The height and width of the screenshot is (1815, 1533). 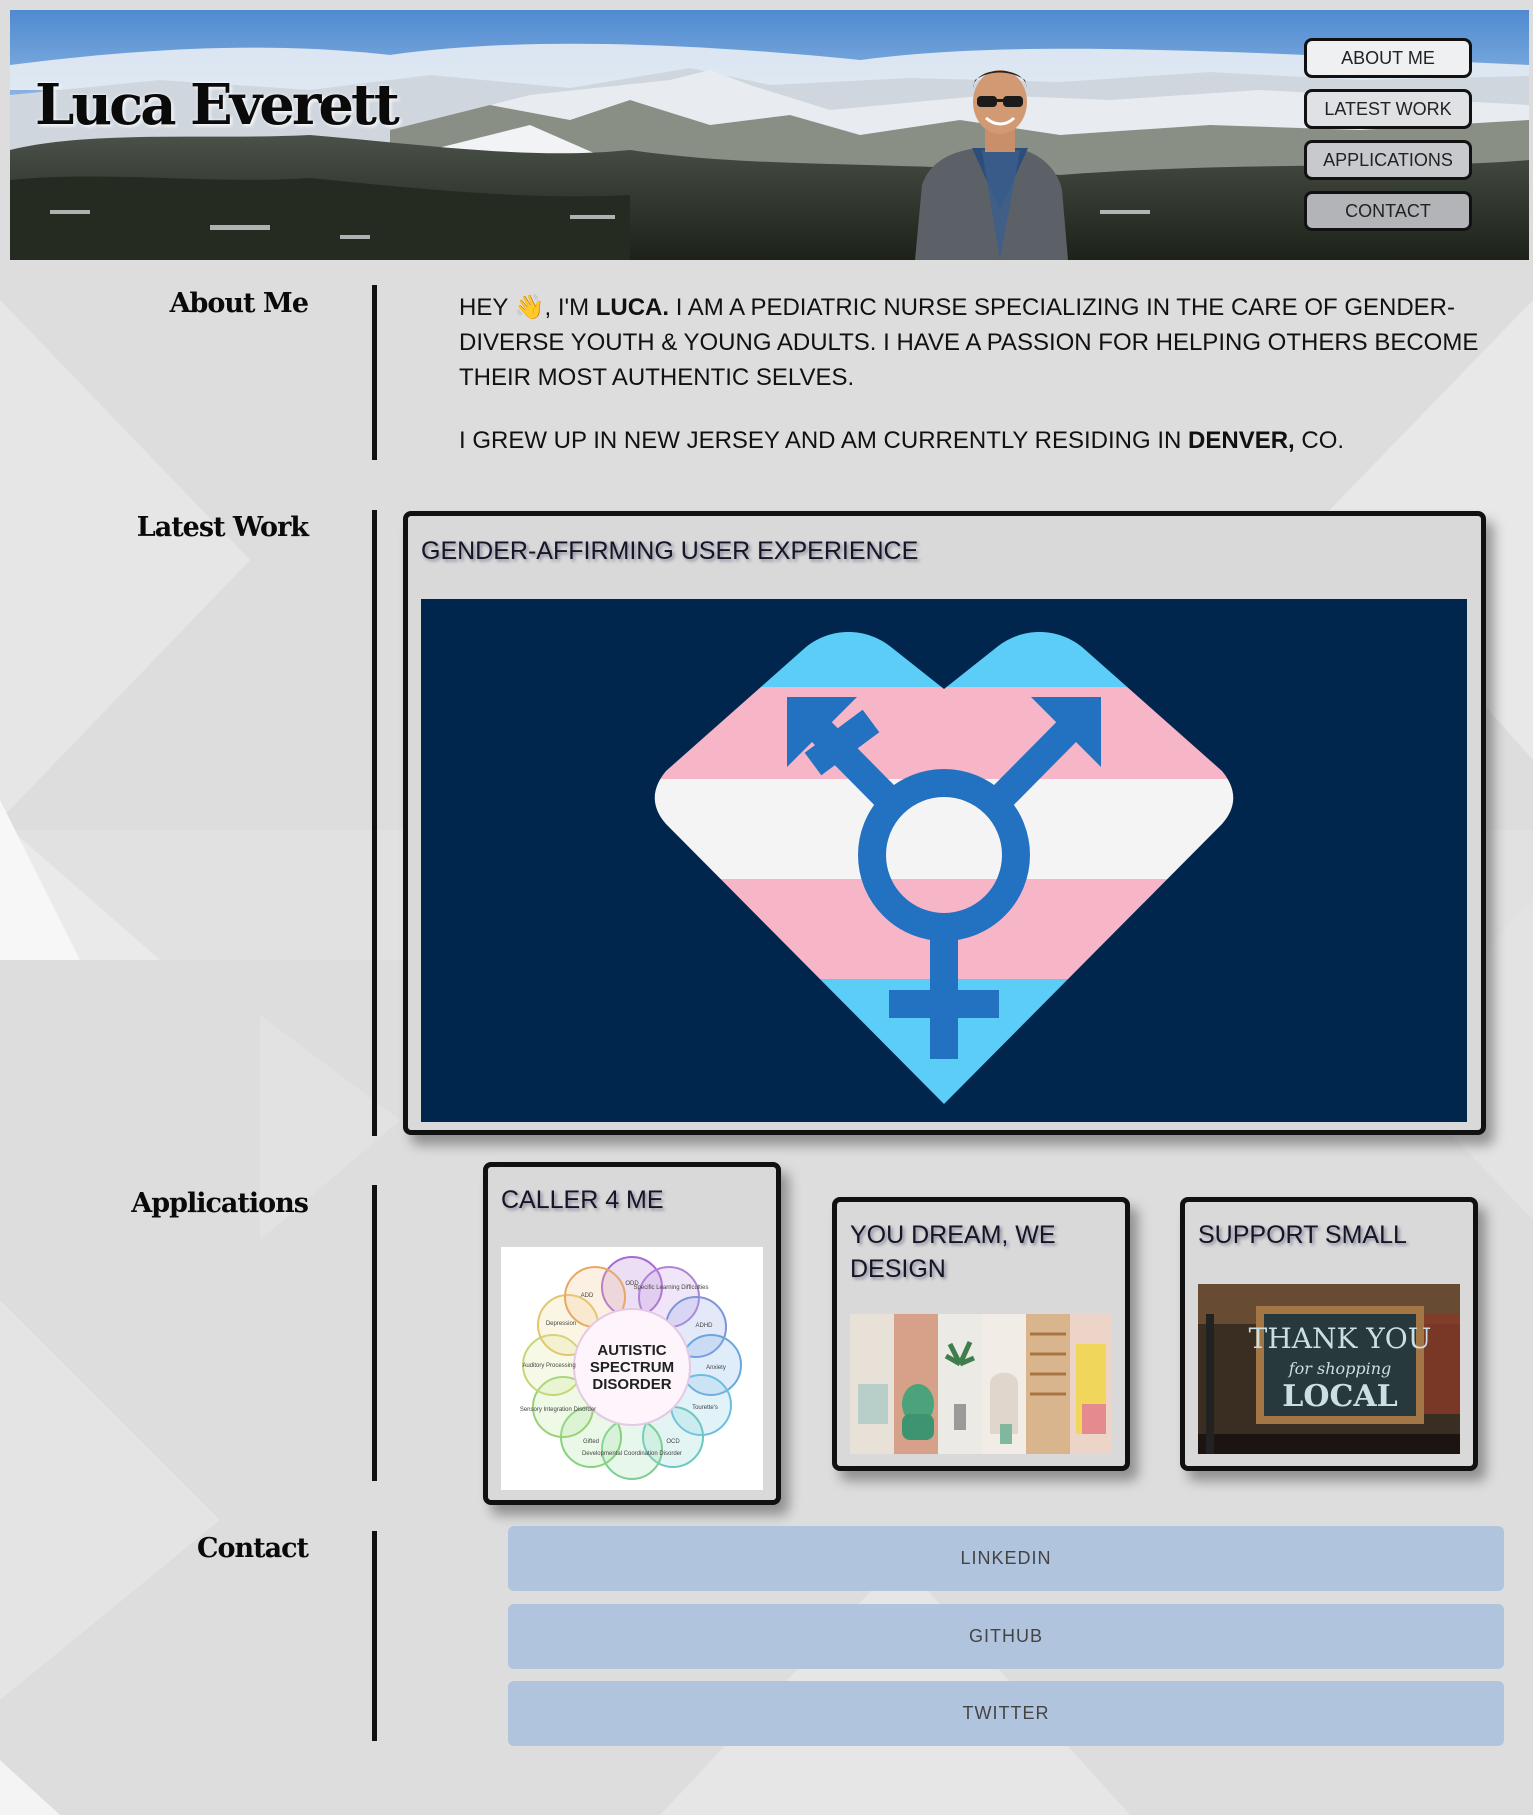 I want to click on latest-work-card-title: GENDER-AFFIRMING USER EXPERIENCE, so click(x=670, y=551).